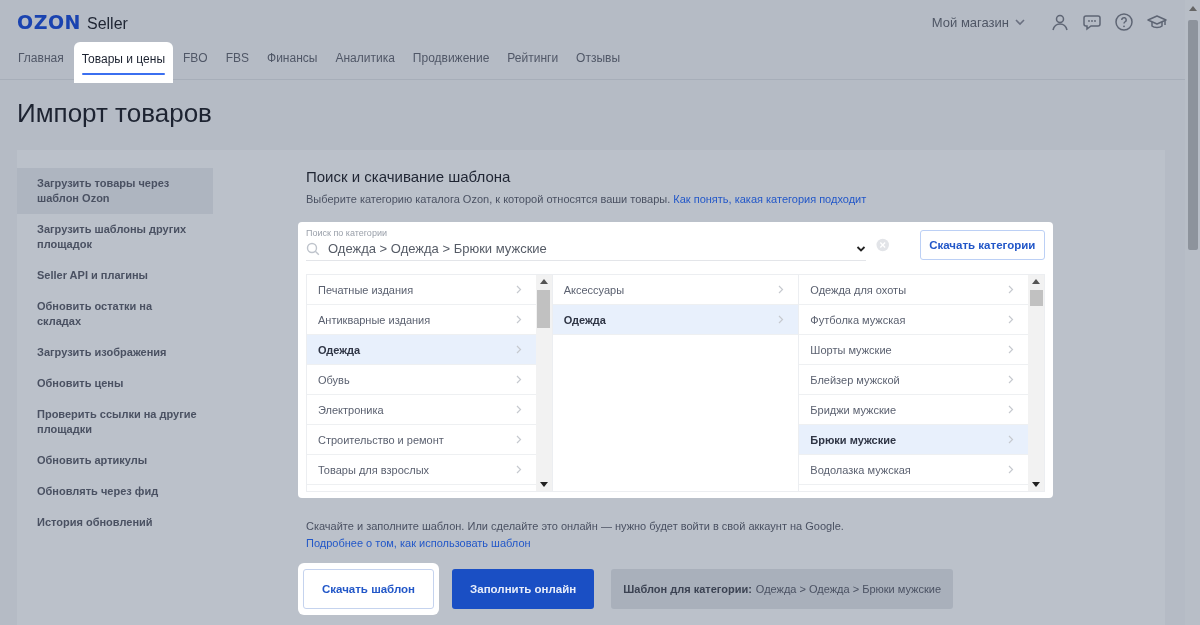 The width and height of the screenshot is (1200, 625). I want to click on category-item: Печатные издания, so click(421, 290).